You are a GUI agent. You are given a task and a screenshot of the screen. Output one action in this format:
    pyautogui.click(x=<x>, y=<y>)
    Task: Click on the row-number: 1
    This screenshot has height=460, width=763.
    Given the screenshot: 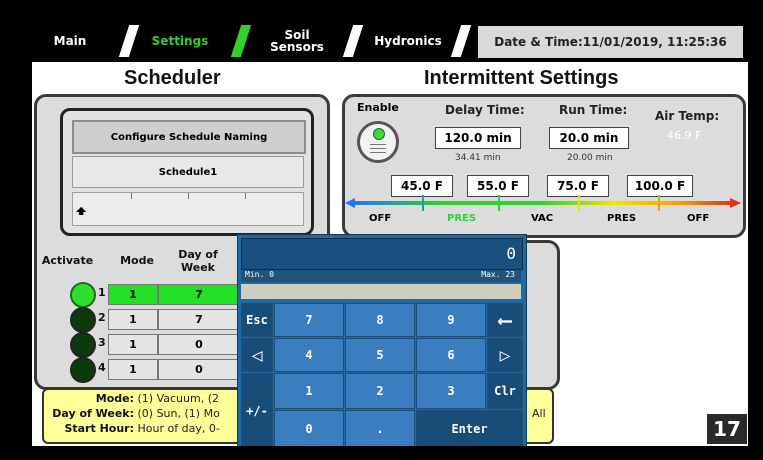 What is the action you would take?
    pyautogui.click(x=102, y=292)
    